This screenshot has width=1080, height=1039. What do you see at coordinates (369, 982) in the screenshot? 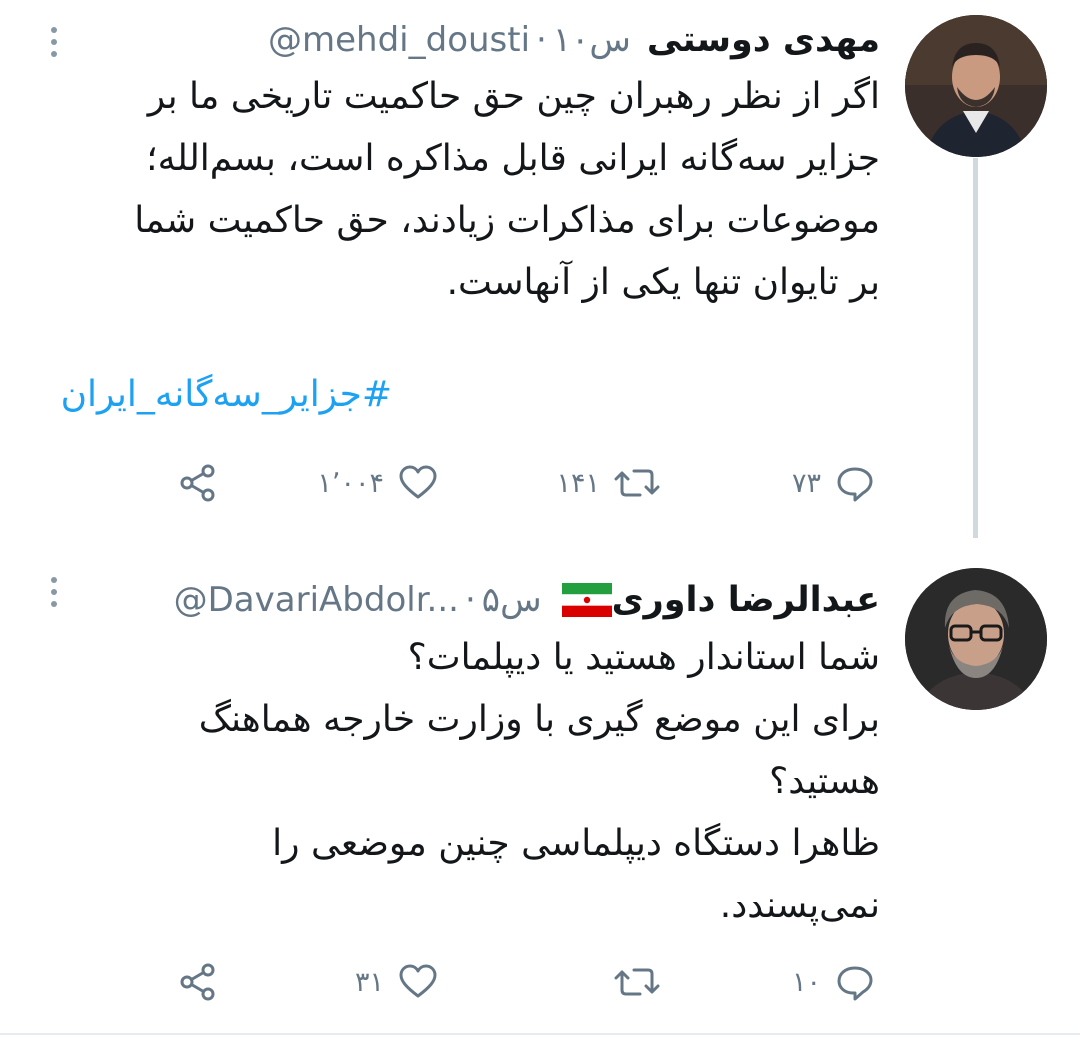
I see `like-count: ۳۱` at bounding box center [369, 982].